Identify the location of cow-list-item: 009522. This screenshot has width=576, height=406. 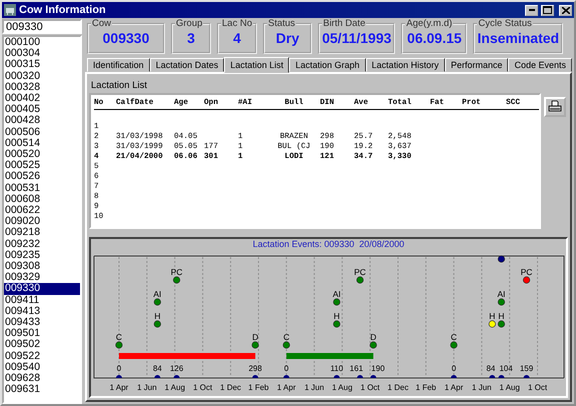
(42, 356).